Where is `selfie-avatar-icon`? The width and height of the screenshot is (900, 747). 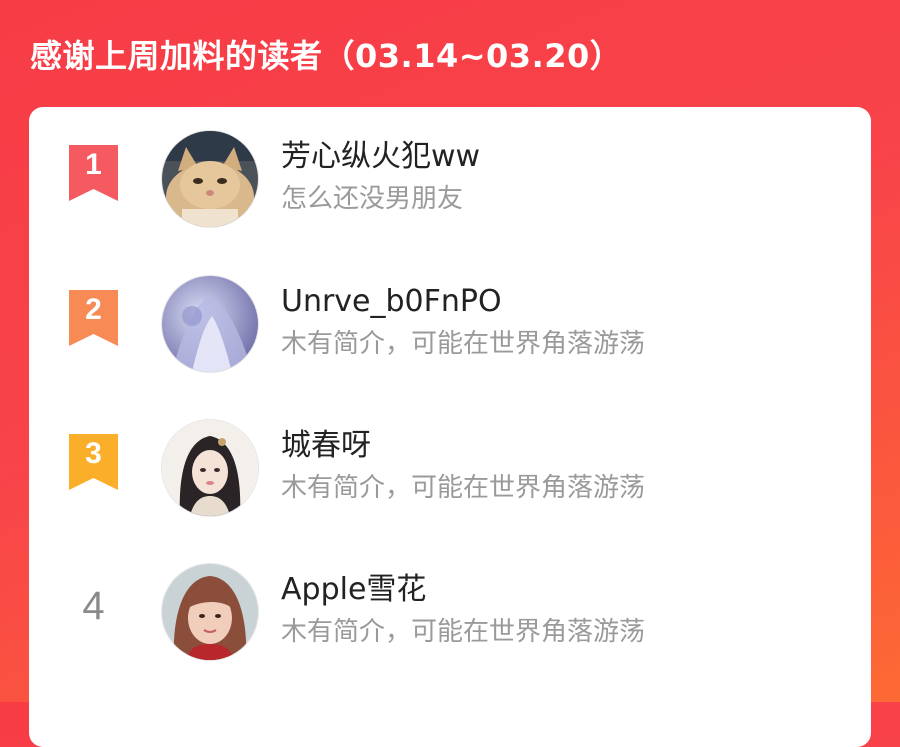 selfie-avatar-icon is located at coordinates (210, 612).